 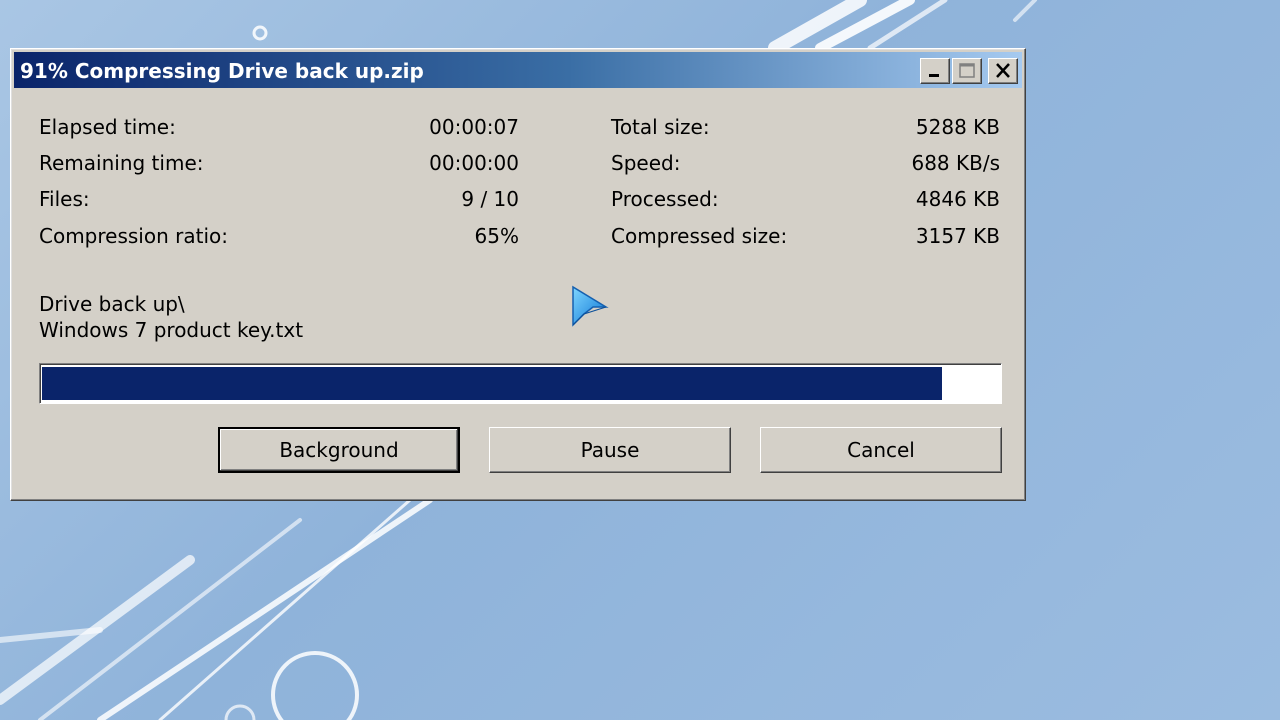 What do you see at coordinates (957, 127) in the screenshot?
I see `total-size-value: 5288 KB` at bounding box center [957, 127].